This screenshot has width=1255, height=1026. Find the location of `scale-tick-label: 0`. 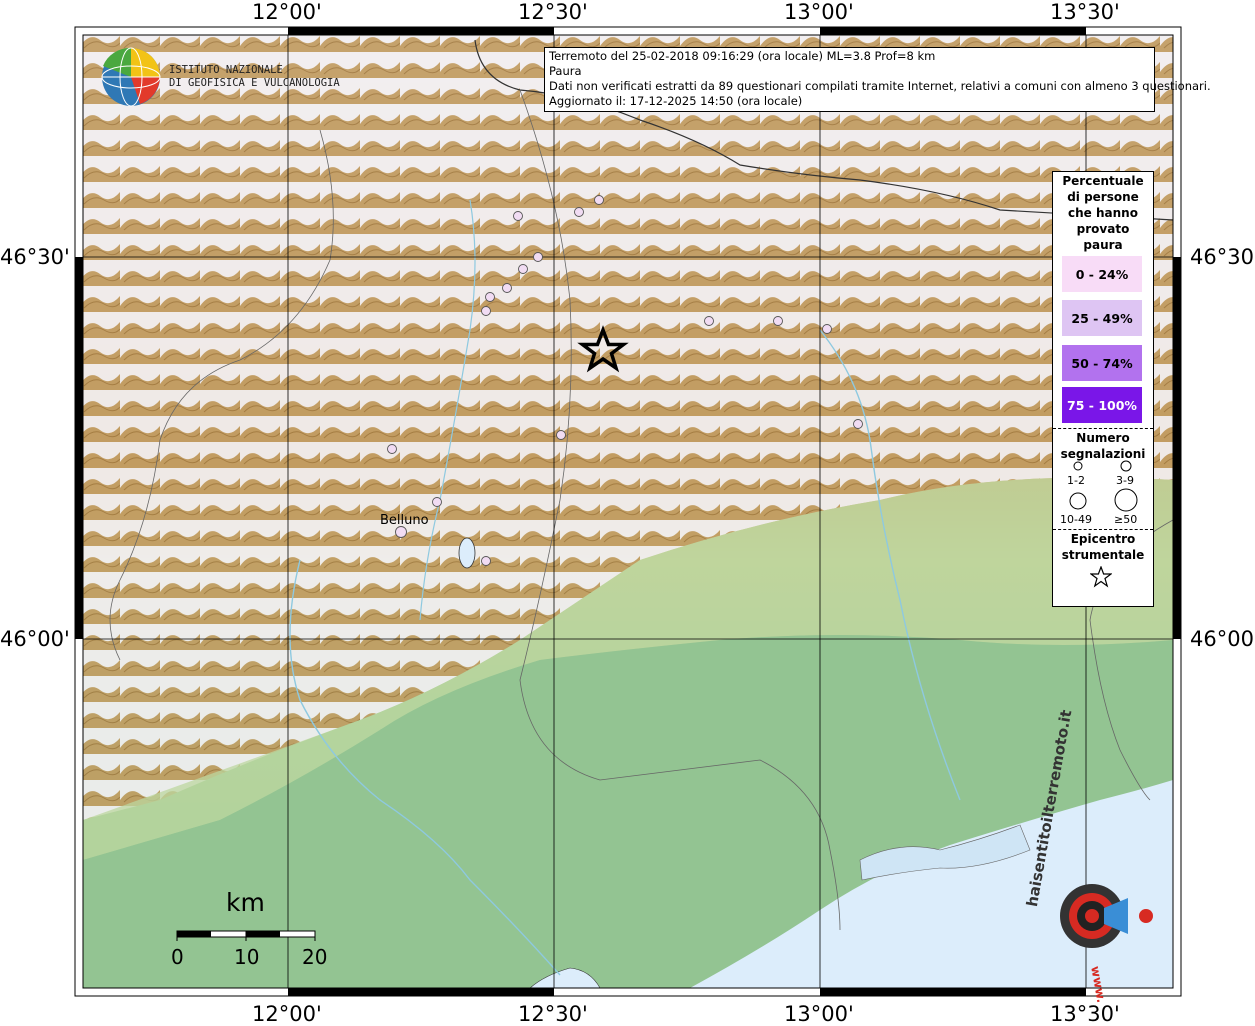

scale-tick-label: 0 is located at coordinates (177, 957).